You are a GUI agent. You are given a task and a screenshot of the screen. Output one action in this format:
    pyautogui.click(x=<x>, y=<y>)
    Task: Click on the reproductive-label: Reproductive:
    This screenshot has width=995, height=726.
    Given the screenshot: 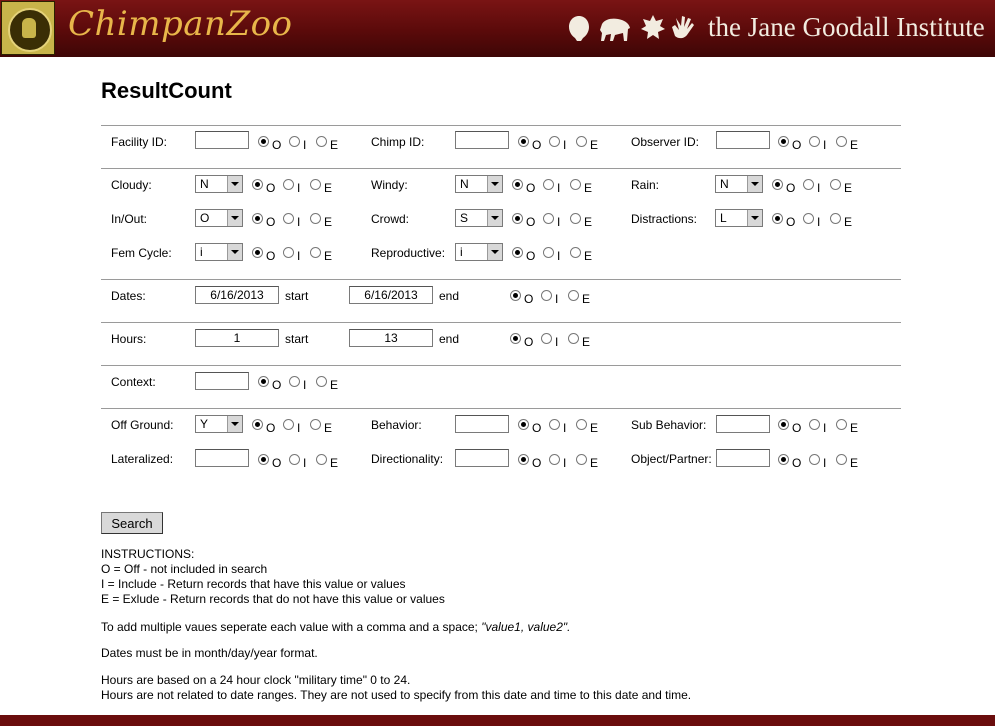 What is the action you would take?
    pyautogui.click(x=408, y=253)
    